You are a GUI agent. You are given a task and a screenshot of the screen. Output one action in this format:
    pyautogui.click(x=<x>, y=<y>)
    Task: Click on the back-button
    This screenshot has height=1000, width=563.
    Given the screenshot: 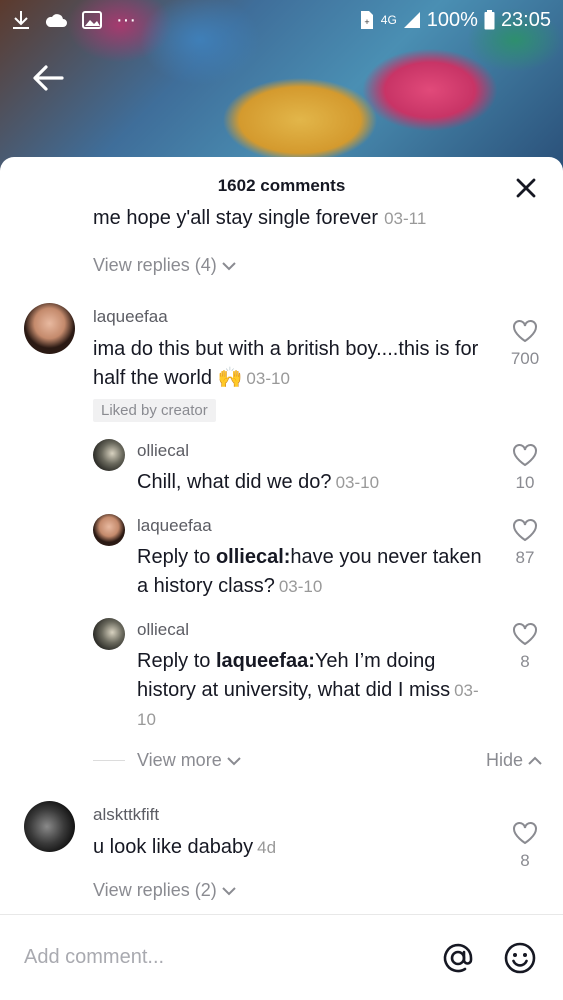 What is the action you would take?
    pyautogui.click(x=48, y=78)
    